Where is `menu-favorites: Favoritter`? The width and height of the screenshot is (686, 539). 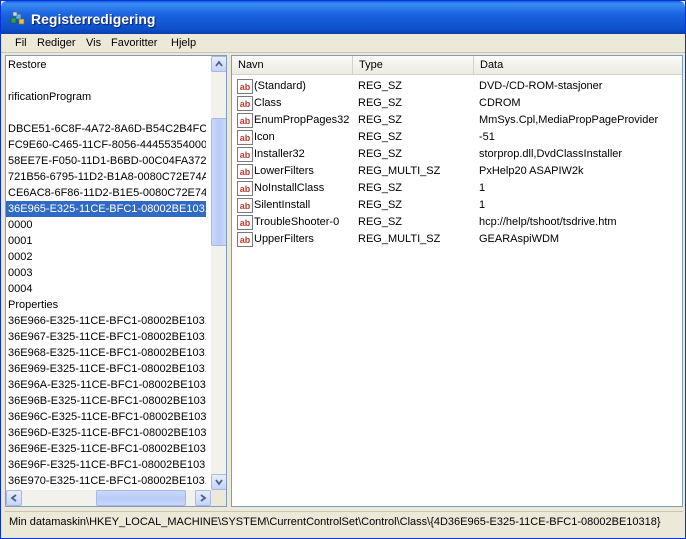
menu-favorites: Favoritter is located at coordinates (134, 43).